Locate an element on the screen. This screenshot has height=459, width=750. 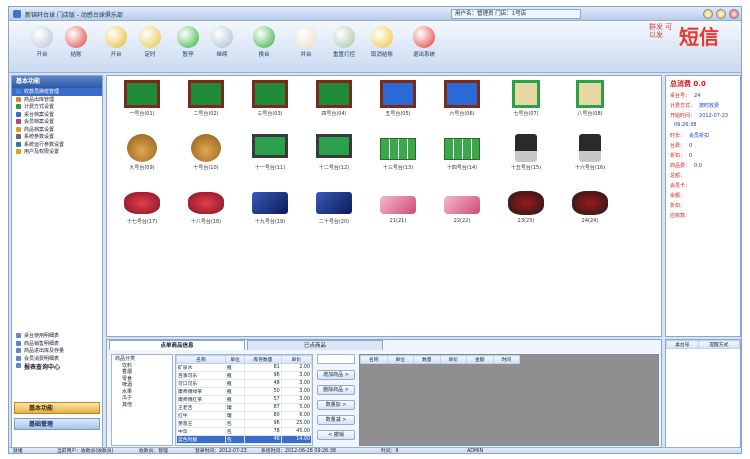
table-tile: 23(23) is located at coordinates (526, 215).